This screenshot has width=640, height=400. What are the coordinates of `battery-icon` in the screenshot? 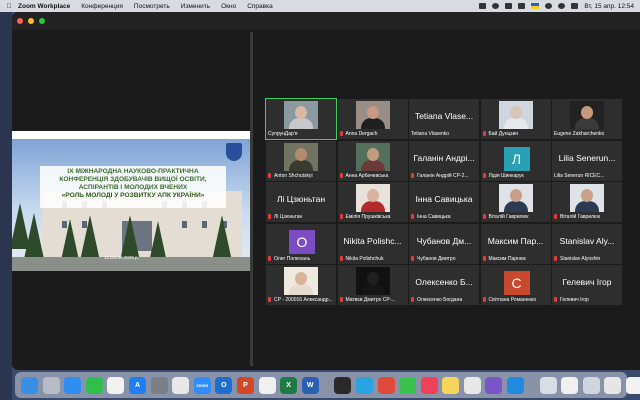 It's located at (522, 6).